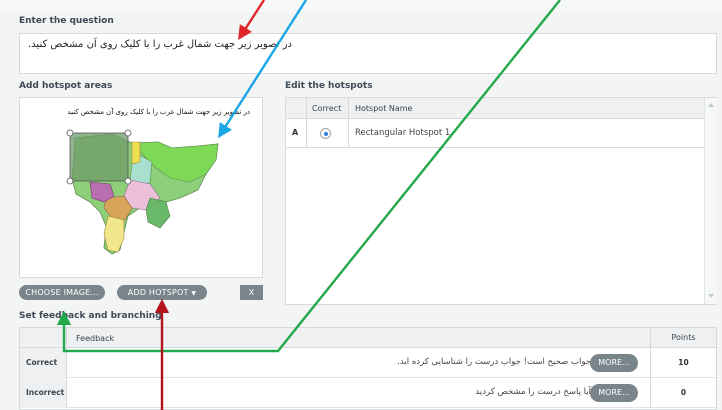  I want to click on add-hotspot-label: ADD HOTSPOT, so click(158, 292).